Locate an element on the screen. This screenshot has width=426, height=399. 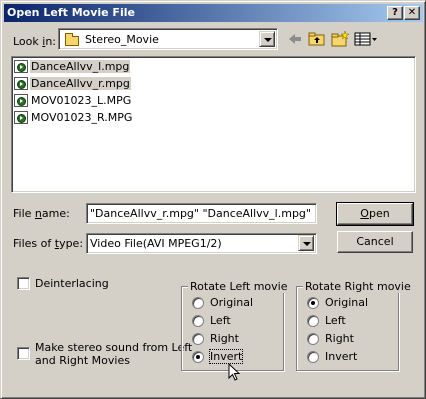
file-type-select: Video File(AVI MPEG1/2) is located at coordinates (201, 243).